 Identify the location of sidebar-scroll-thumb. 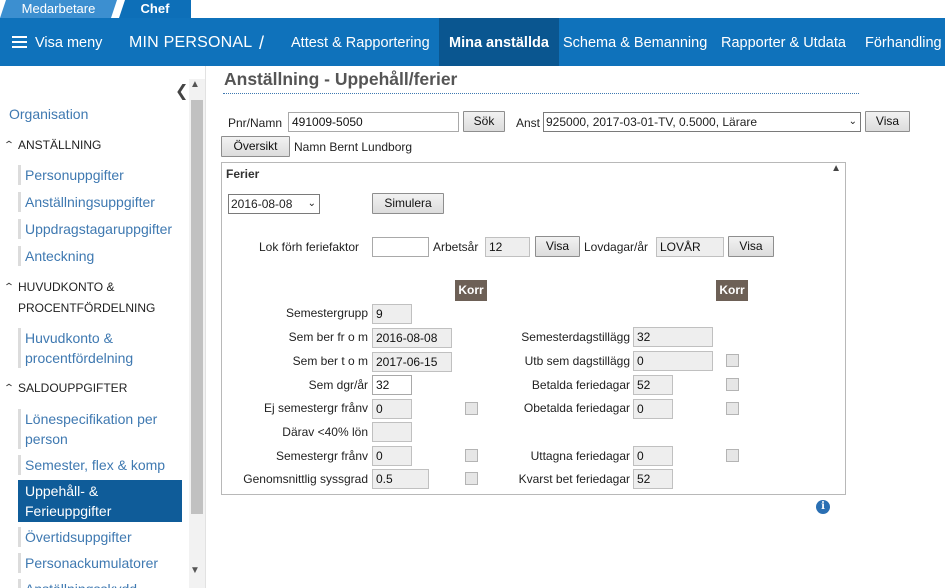
(197, 307).